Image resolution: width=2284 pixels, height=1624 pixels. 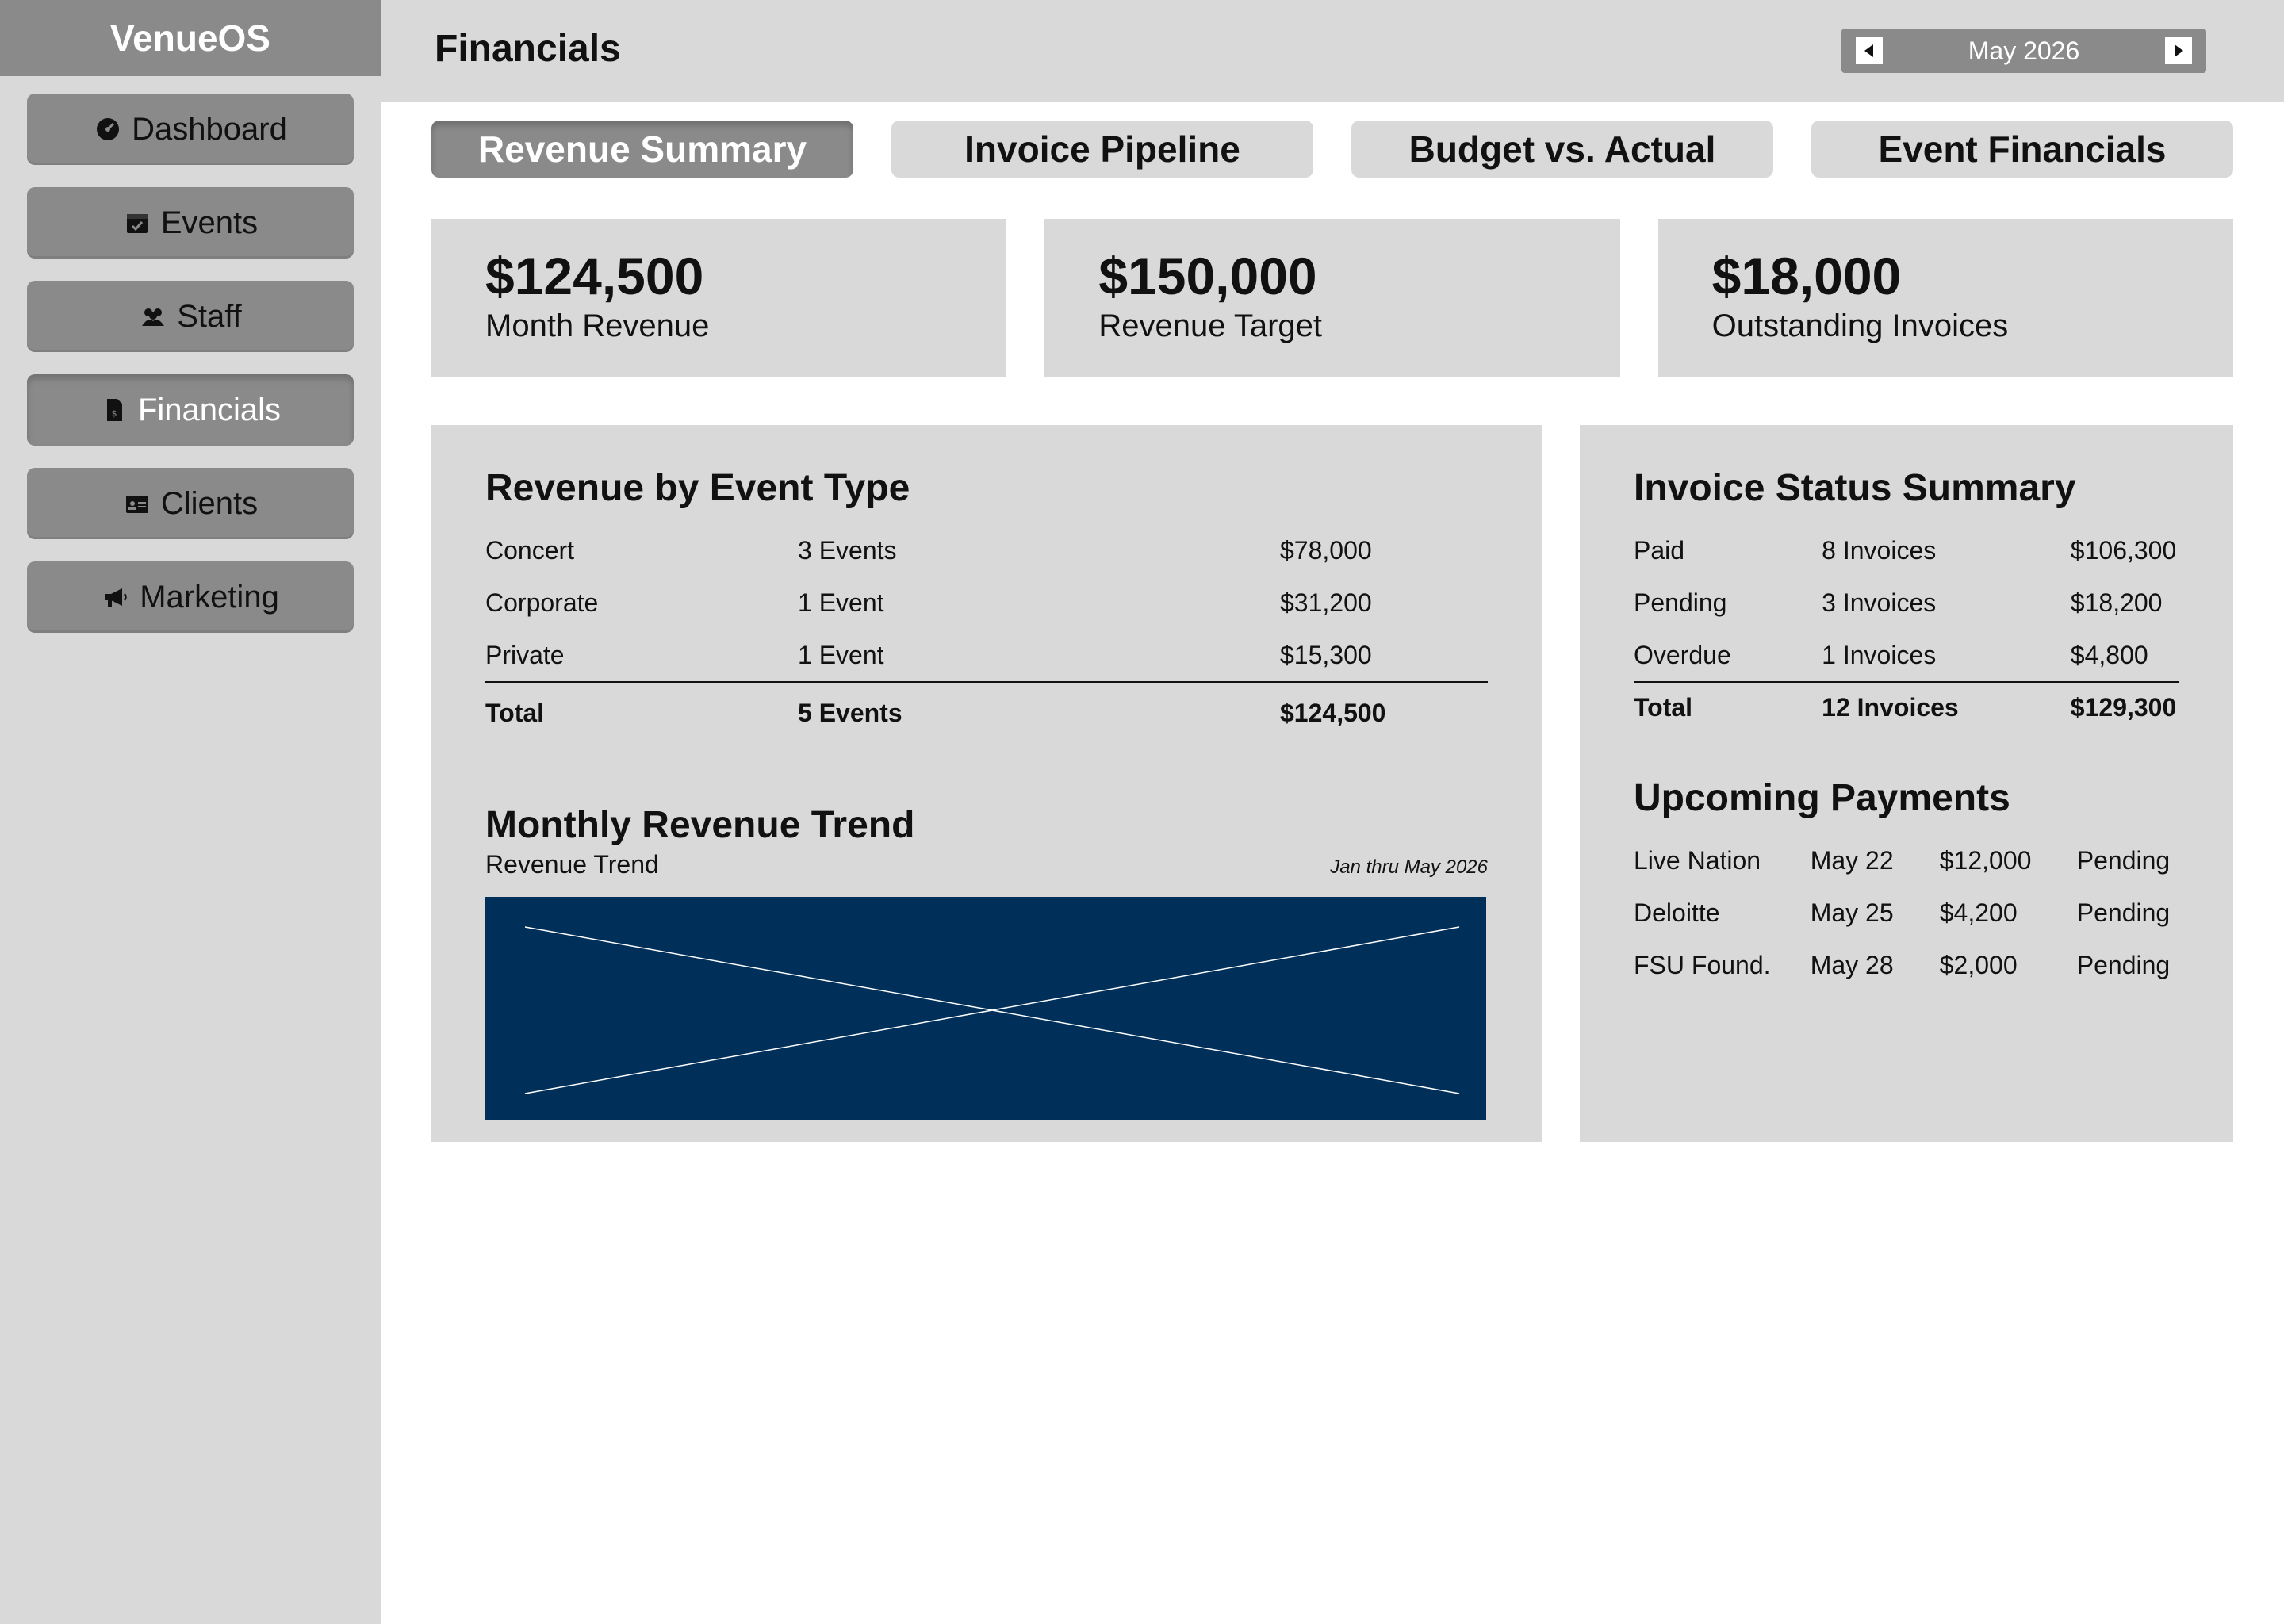 What do you see at coordinates (108, 129) in the screenshot?
I see `dashboard-icon` at bounding box center [108, 129].